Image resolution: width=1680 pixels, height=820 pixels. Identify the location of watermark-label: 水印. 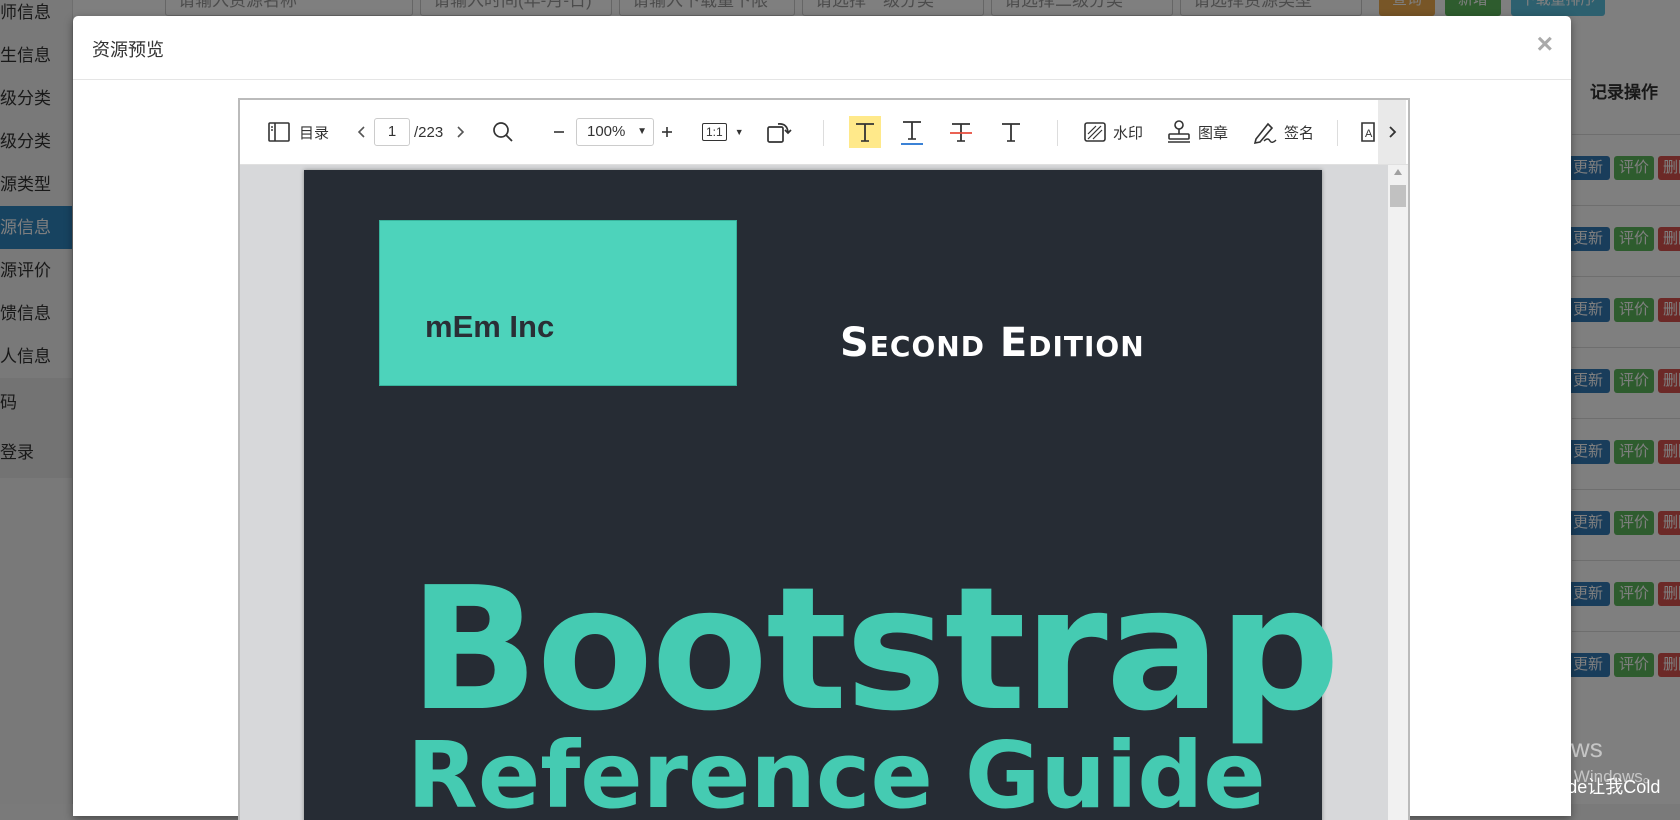
(1128, 133).